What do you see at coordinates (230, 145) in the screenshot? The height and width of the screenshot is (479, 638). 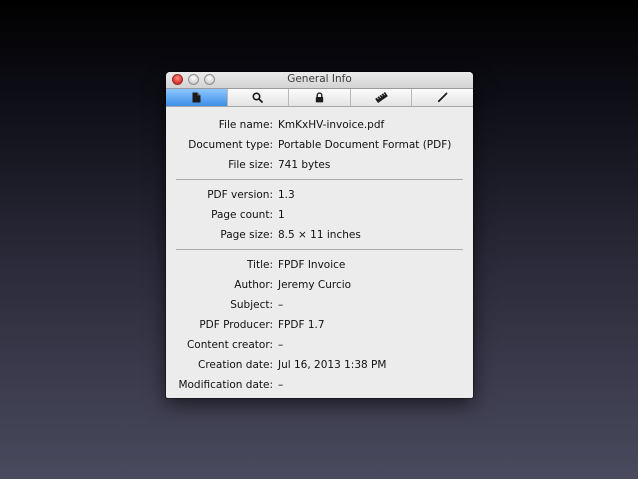 I see `field-label: Document type:` at bounding box center [230, 145].